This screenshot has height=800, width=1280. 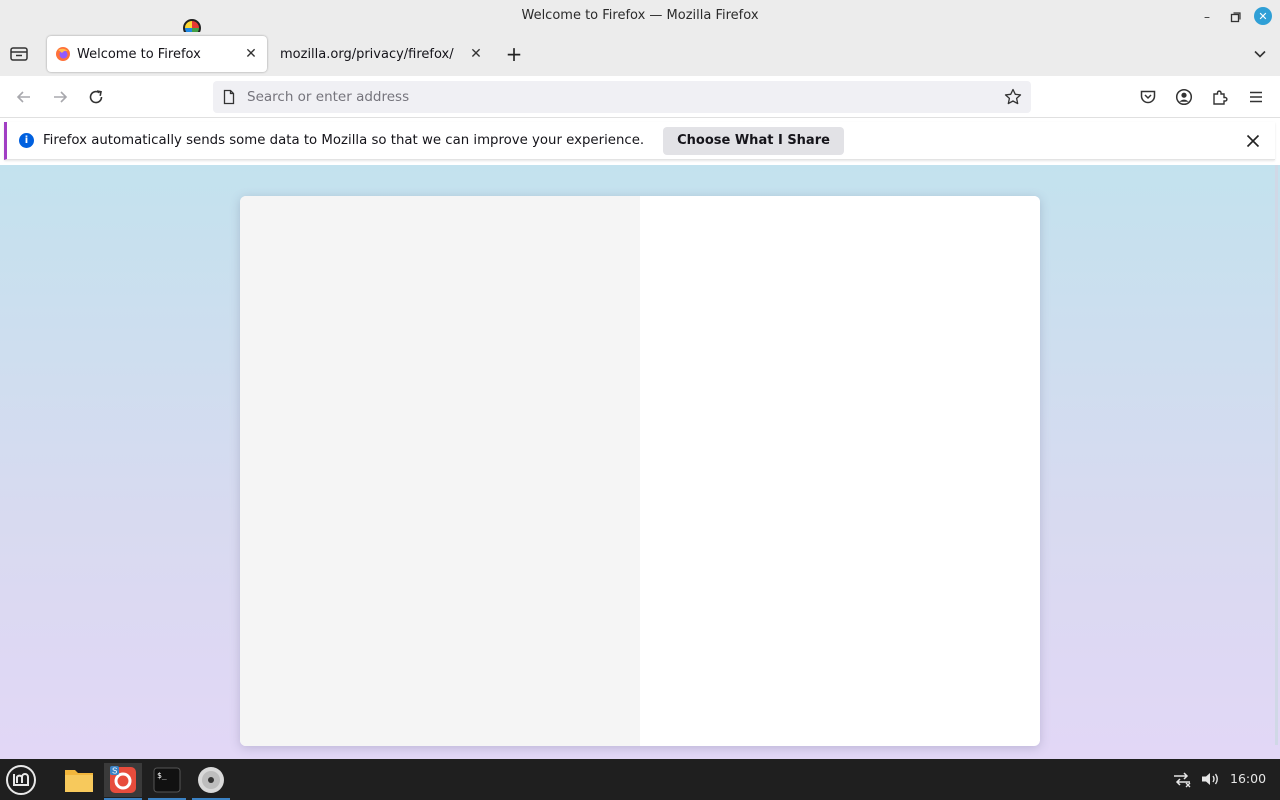 I want to click on maximize-button, so click(x=1235, y=17).